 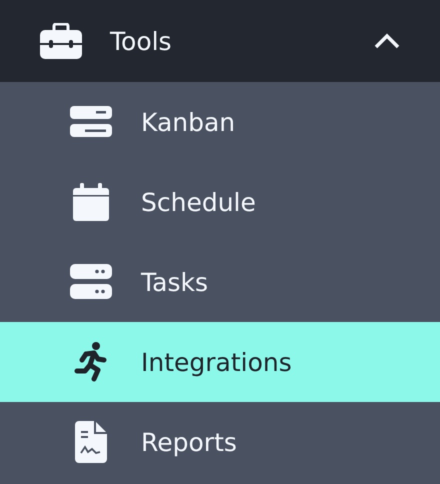 What do you see at coordinates (91, 442) in the screenshot?
I see `document-chart-icon` at bounding box center [91, 442].